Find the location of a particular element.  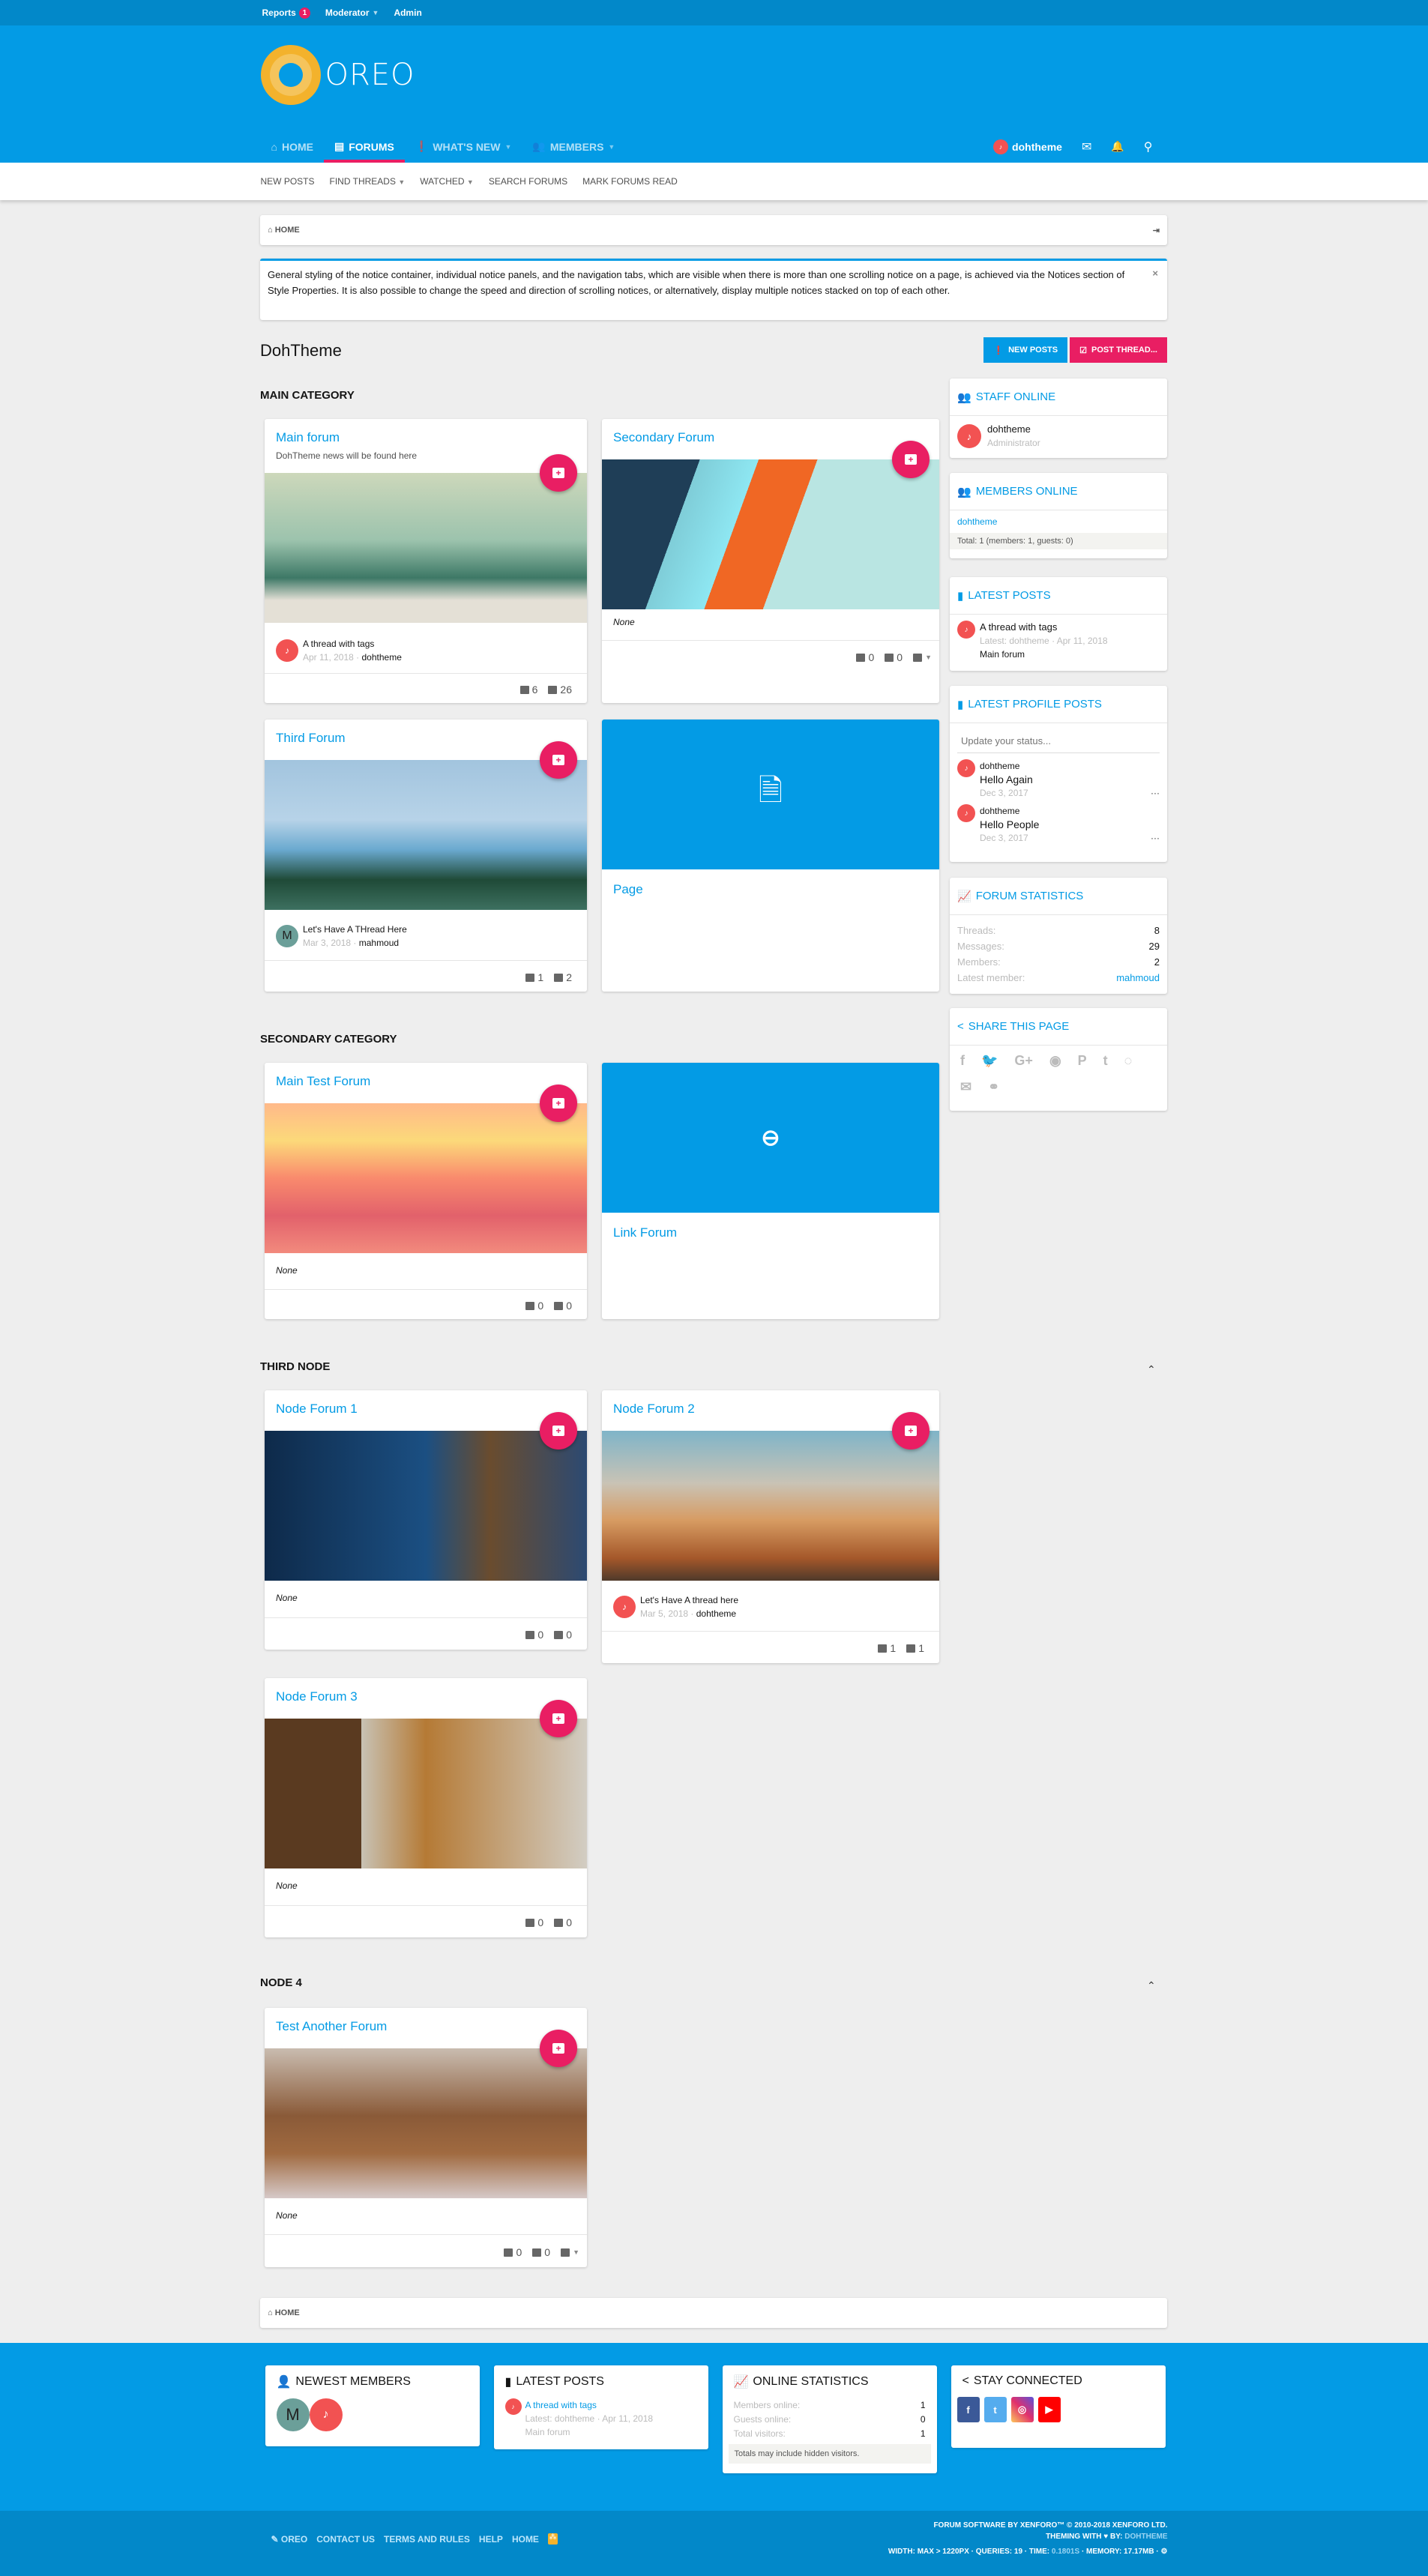

gear-icon: ⚙ is located at coordinates (1164, 2552).